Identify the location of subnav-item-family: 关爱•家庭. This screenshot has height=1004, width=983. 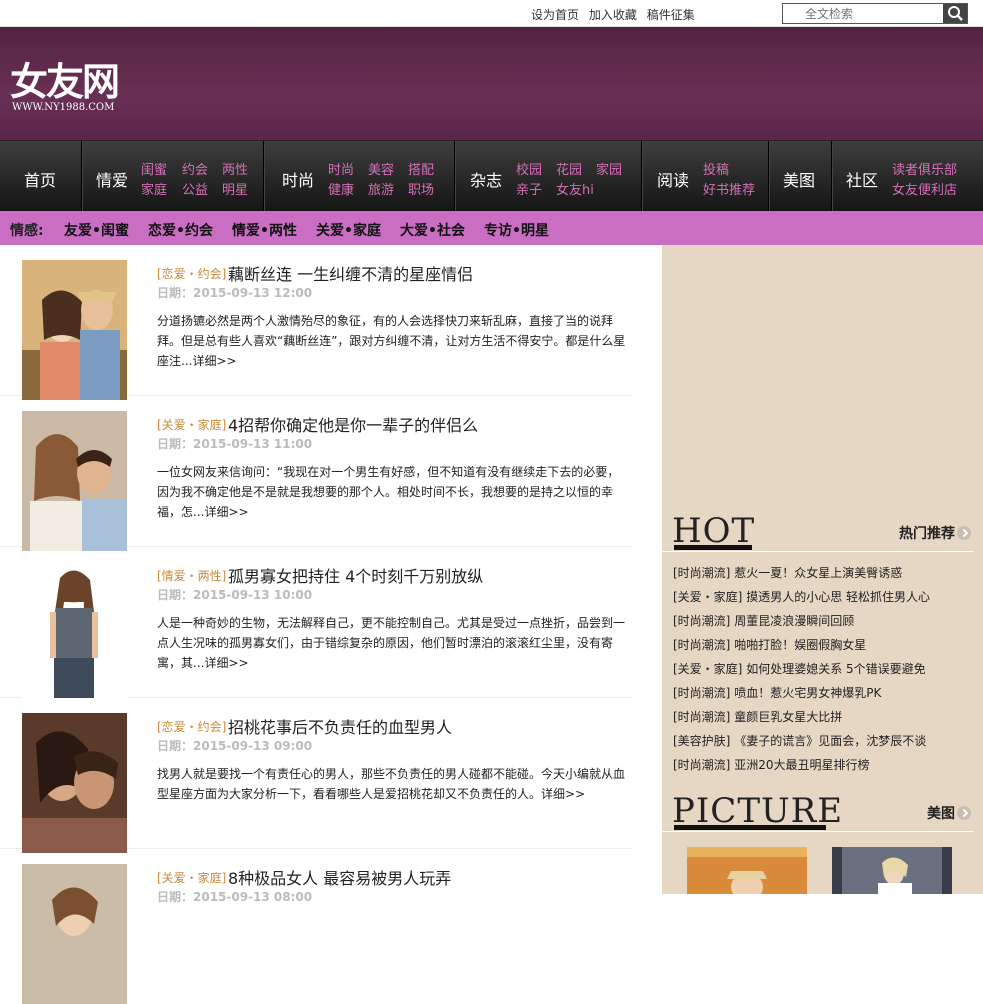
(348, 230).